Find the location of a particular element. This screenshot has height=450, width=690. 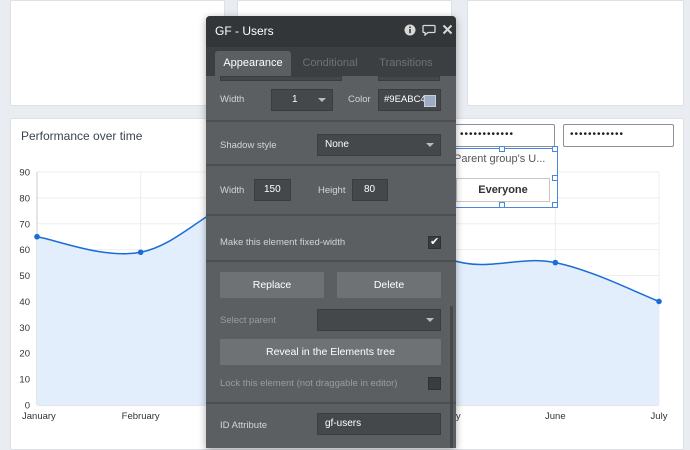

panel-tabs: Appearance Conditional Transitions is located at coordinates (331, 61).